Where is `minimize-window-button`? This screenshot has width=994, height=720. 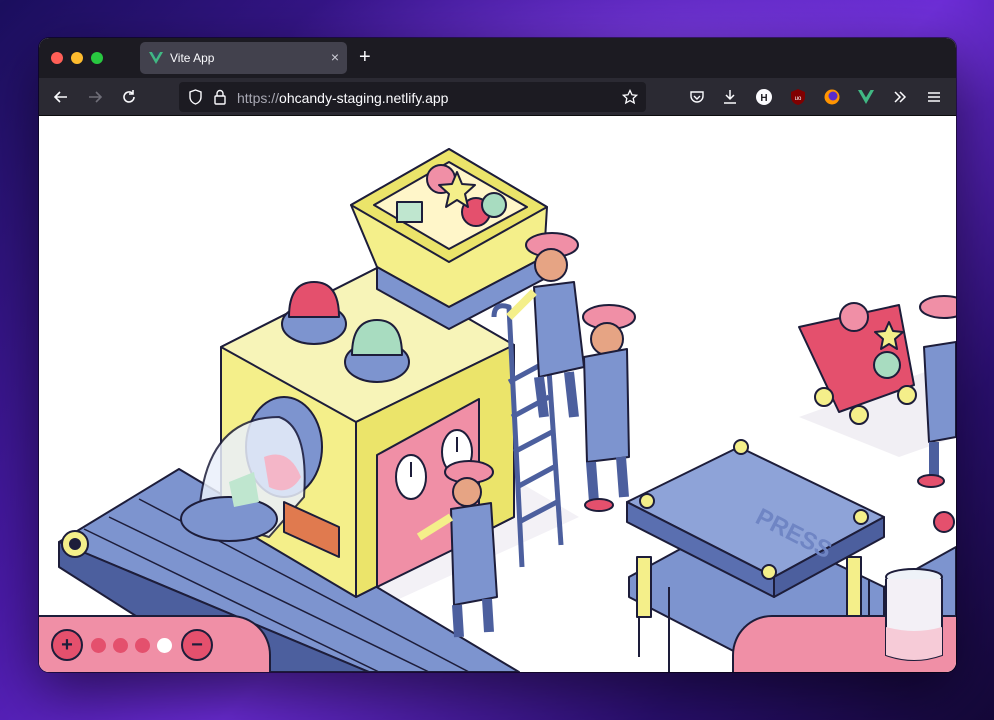 minimize-window-button is located at coordinates (77, 58).